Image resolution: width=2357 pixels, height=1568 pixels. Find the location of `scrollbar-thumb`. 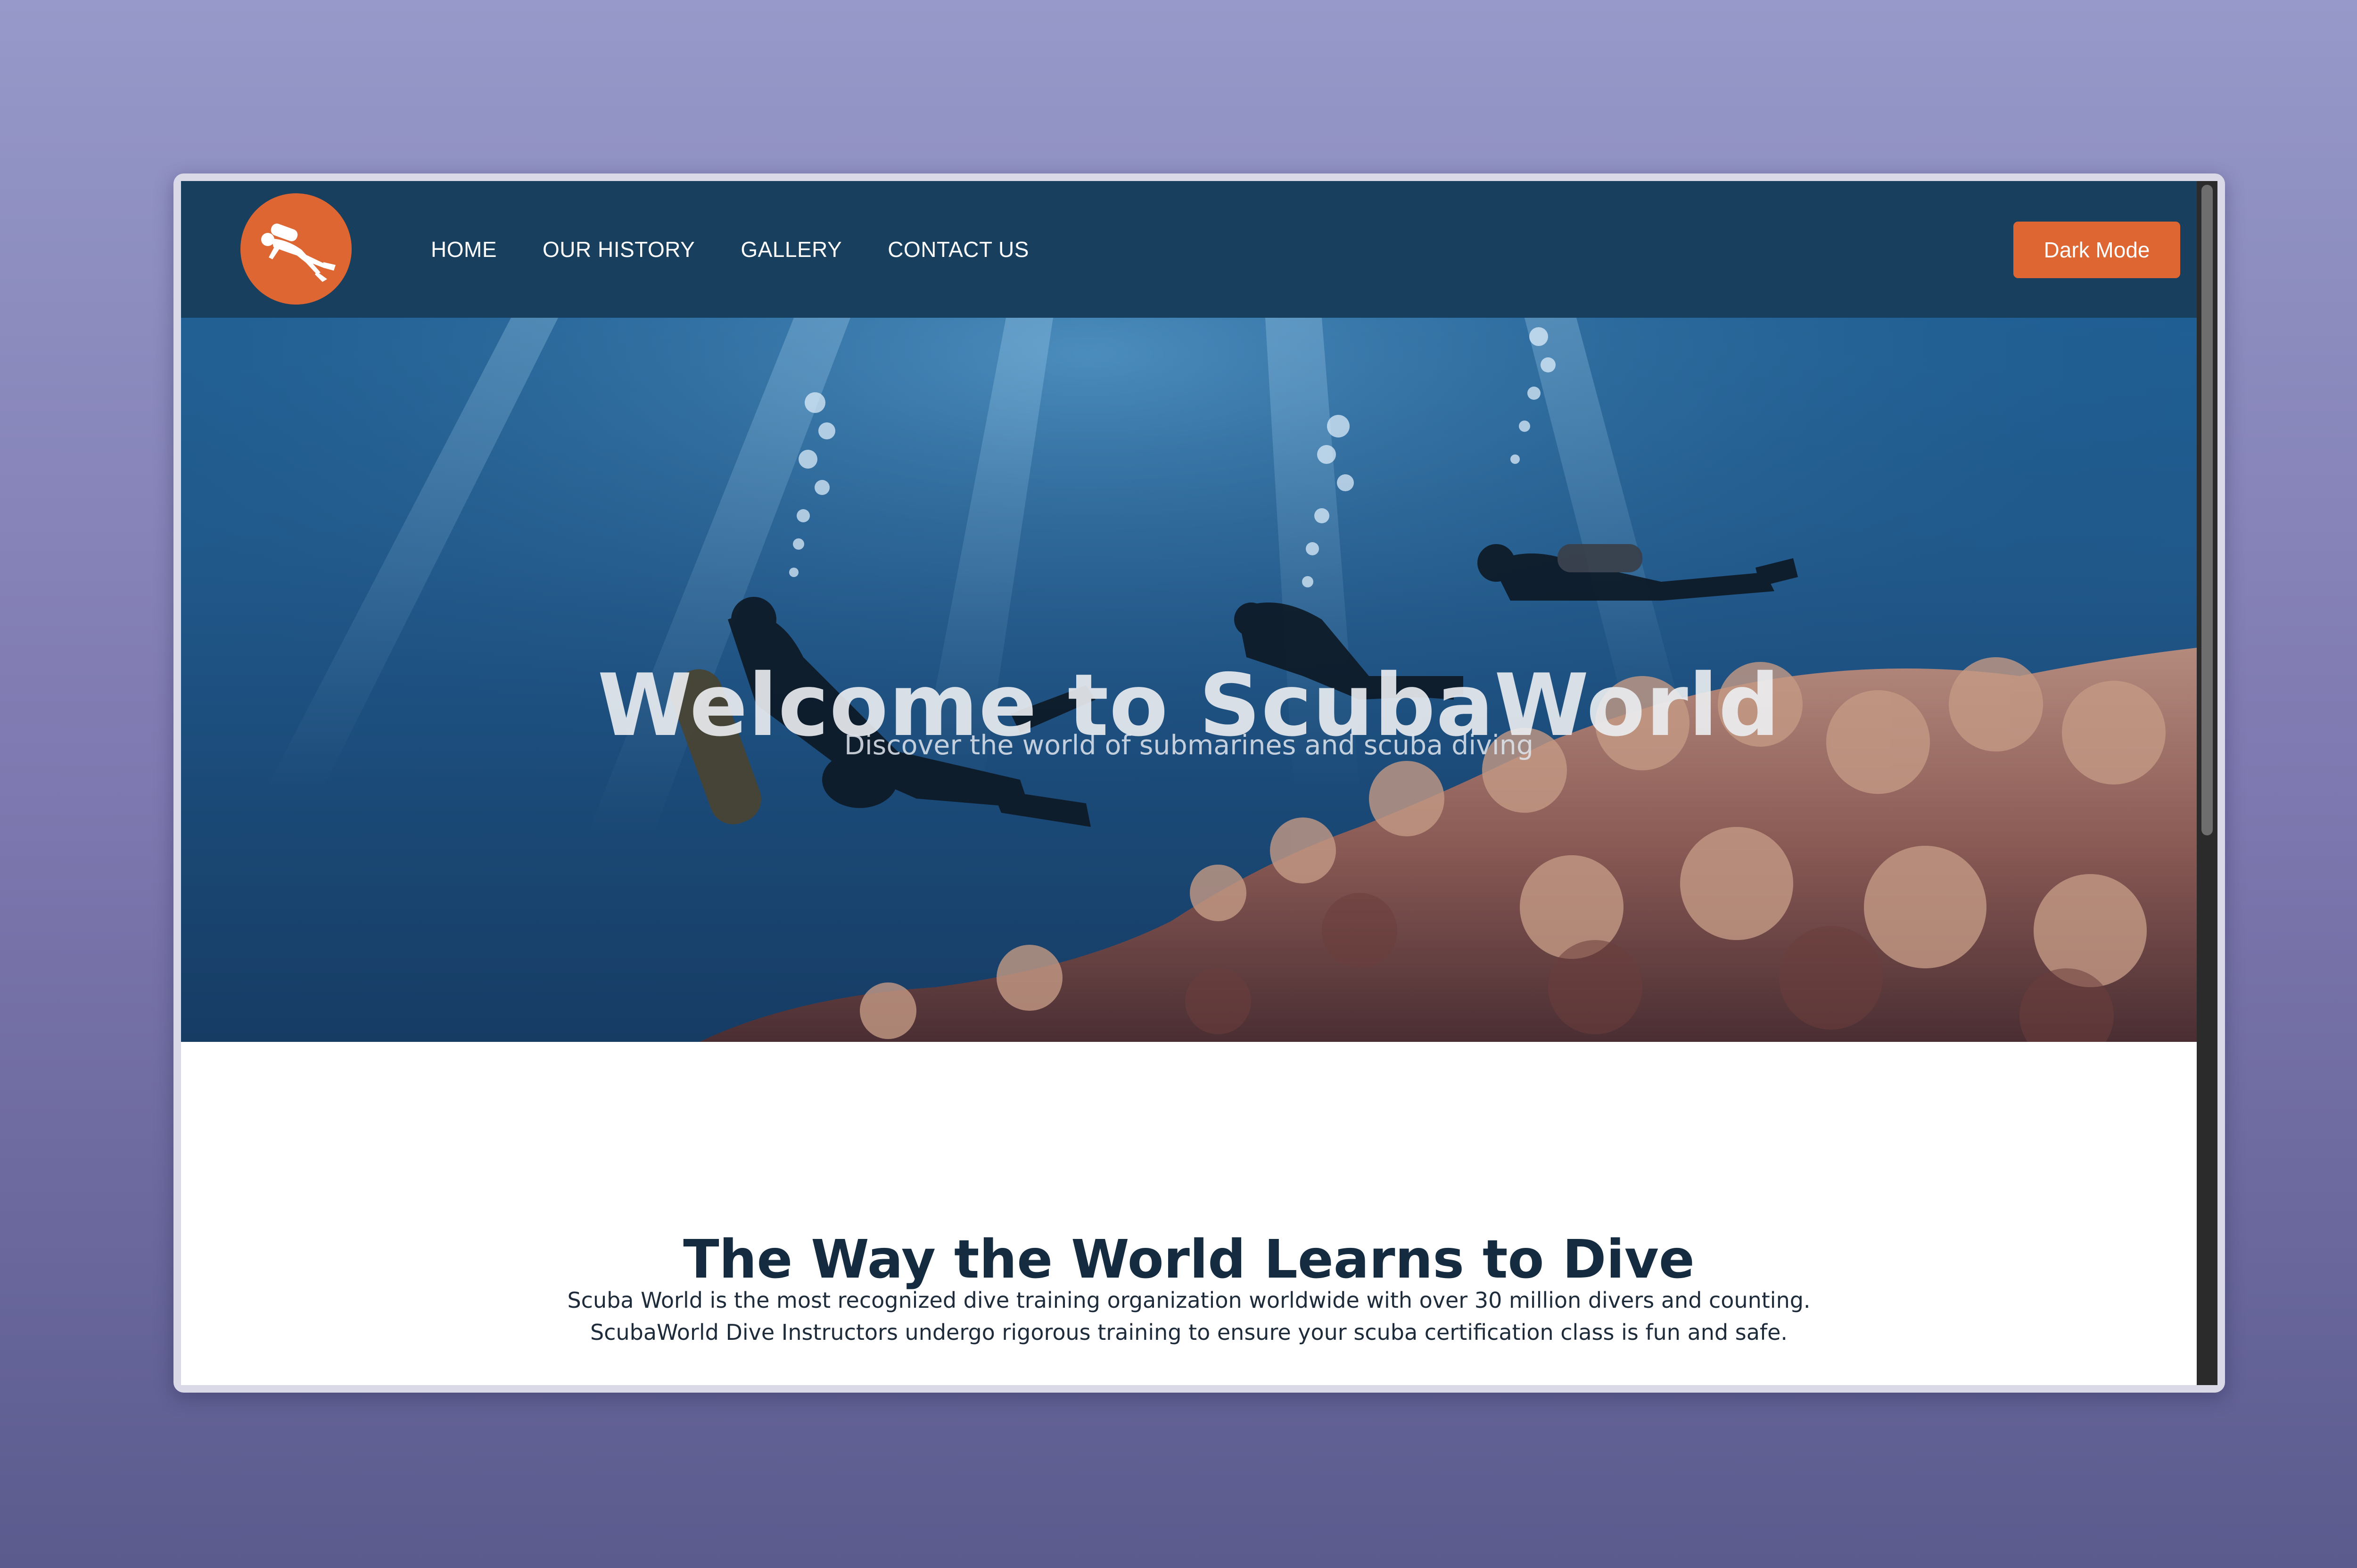

scrollbar-thumb is located at coordinates (2207, 510).